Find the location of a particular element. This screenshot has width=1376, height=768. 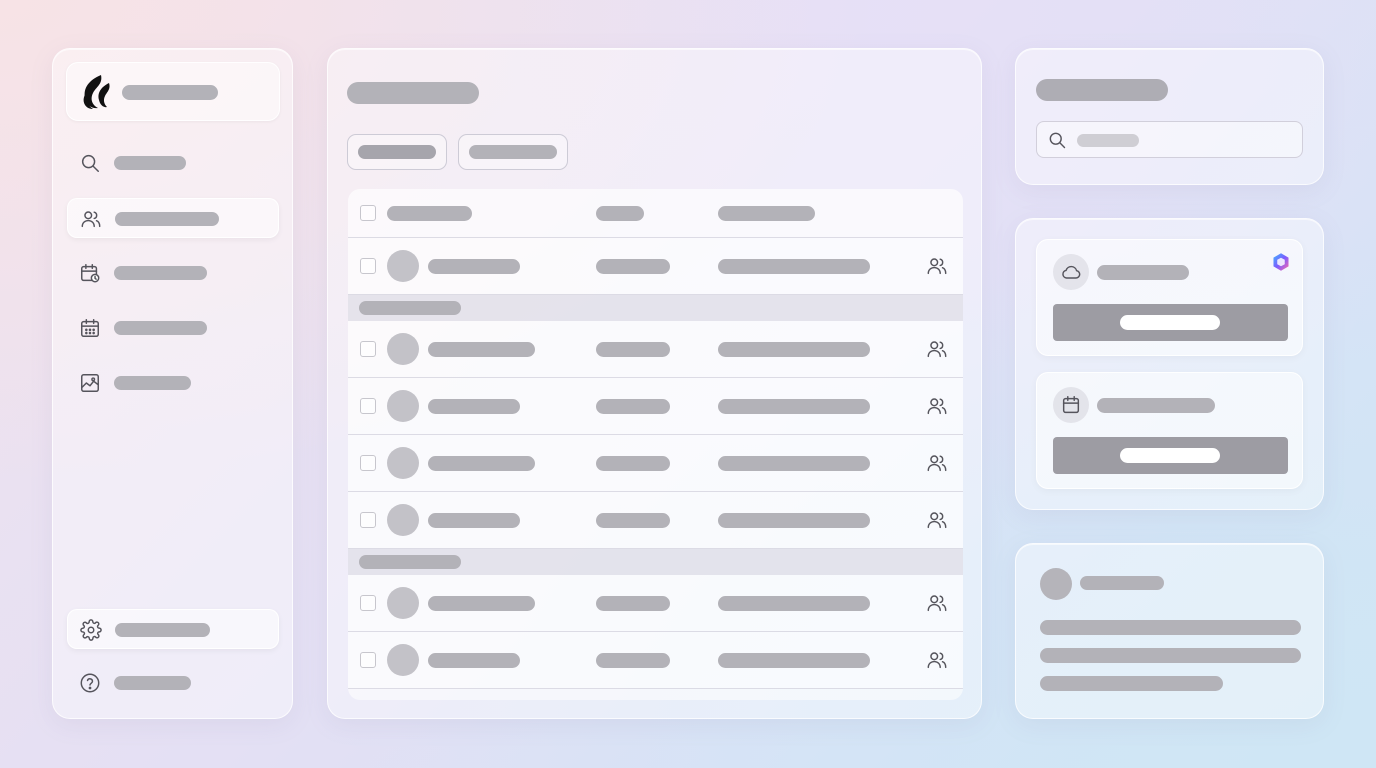

calendar-icon-badge is located at coordinates (1071, 405).